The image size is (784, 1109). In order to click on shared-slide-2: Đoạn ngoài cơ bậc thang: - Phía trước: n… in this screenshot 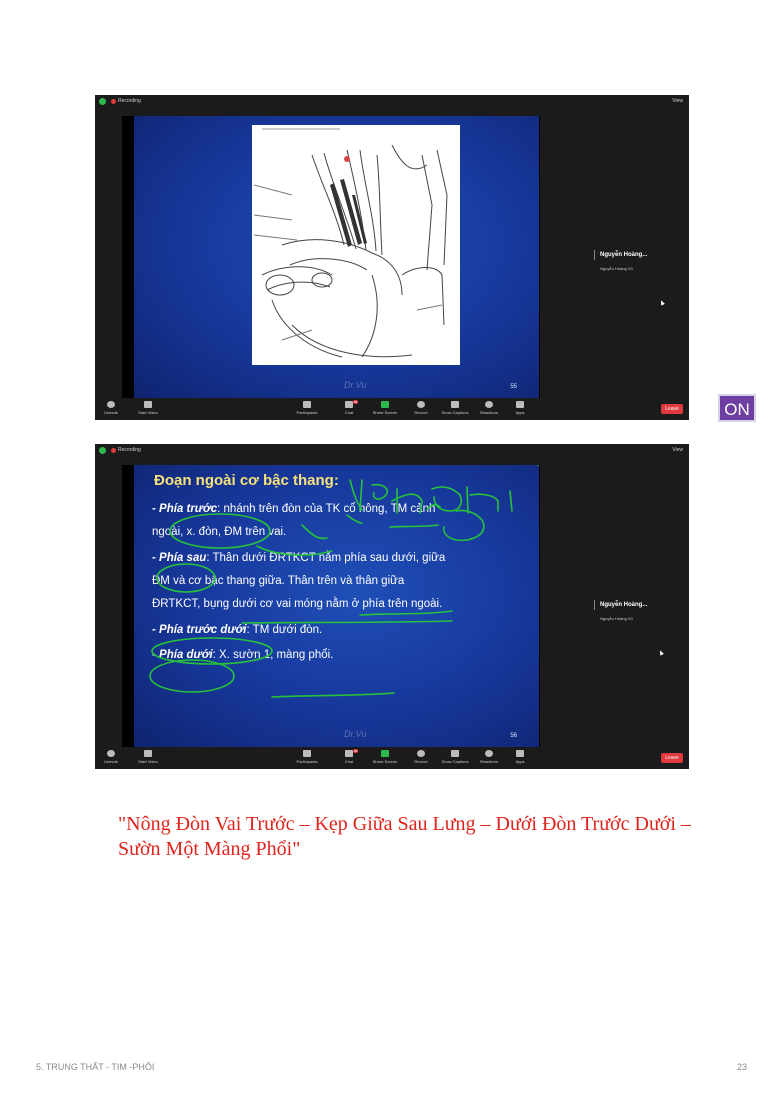, I will do `click(331, 606)`.